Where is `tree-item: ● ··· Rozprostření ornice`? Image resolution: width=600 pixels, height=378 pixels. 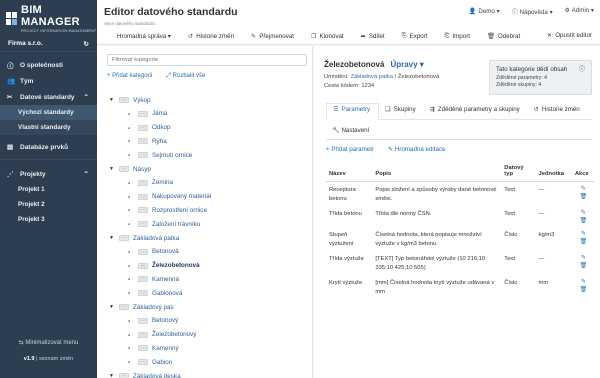
tree-item: ● ··· Rozprostření ornice is located at coordinates (167, 210).